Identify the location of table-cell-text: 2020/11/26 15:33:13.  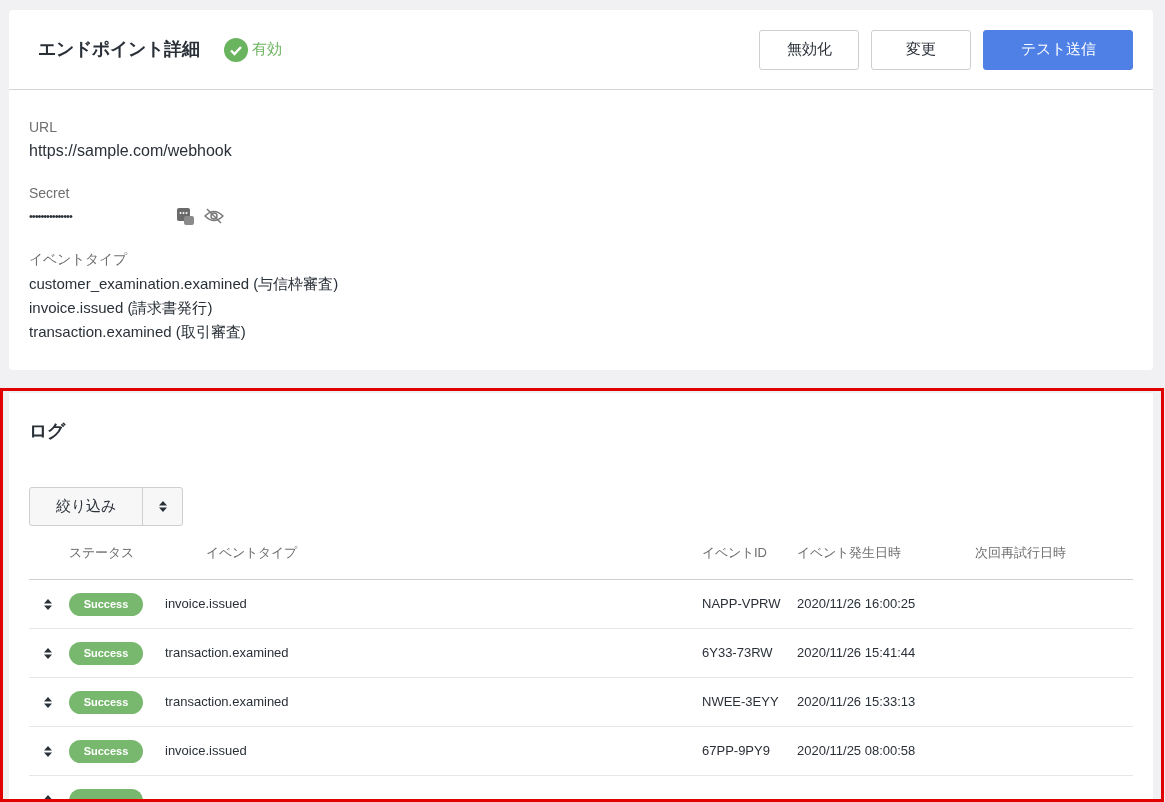
(856, 702).